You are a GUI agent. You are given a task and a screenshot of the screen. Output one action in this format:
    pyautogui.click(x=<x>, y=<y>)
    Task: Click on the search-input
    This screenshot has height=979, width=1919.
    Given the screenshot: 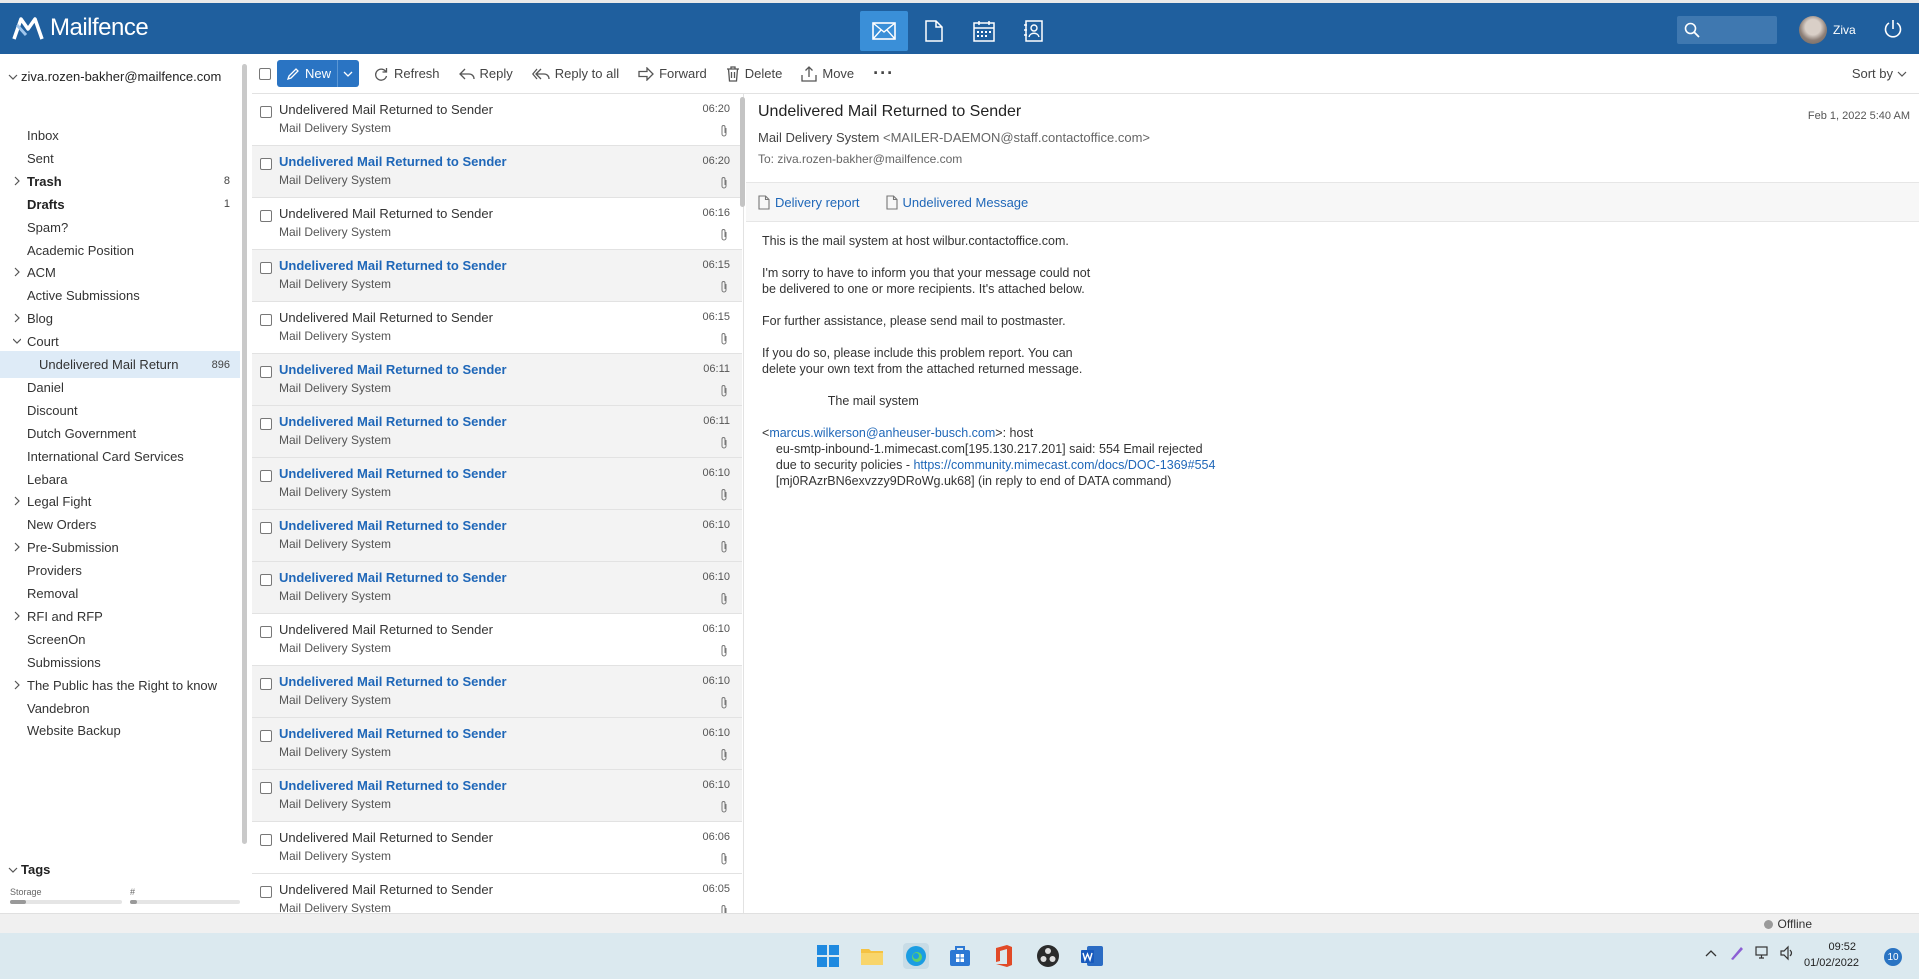 What is the action you would take?
    pyautogui.click(x=1727, y=30)
    